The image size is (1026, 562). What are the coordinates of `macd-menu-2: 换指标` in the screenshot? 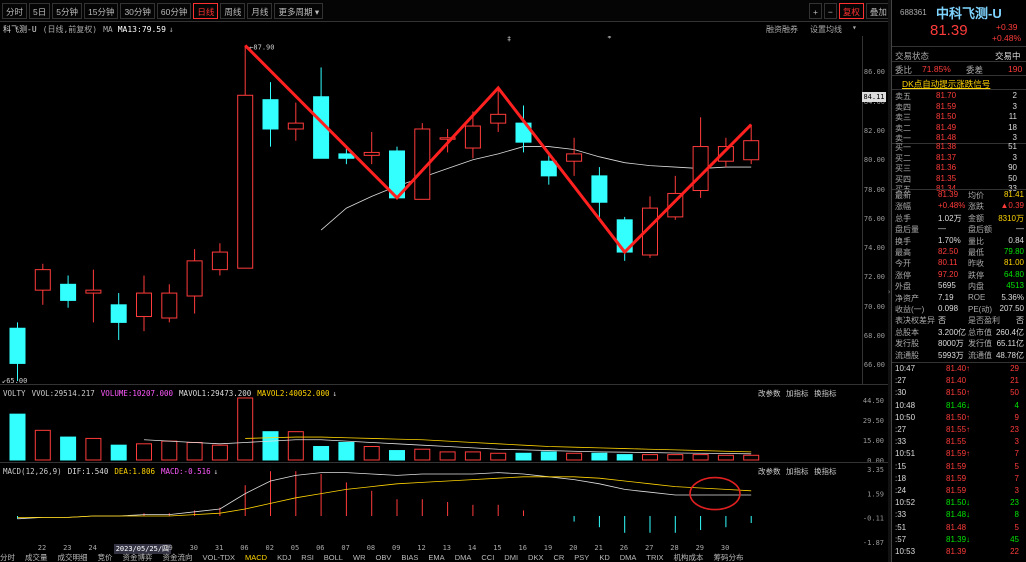 It's located at (825, 471).